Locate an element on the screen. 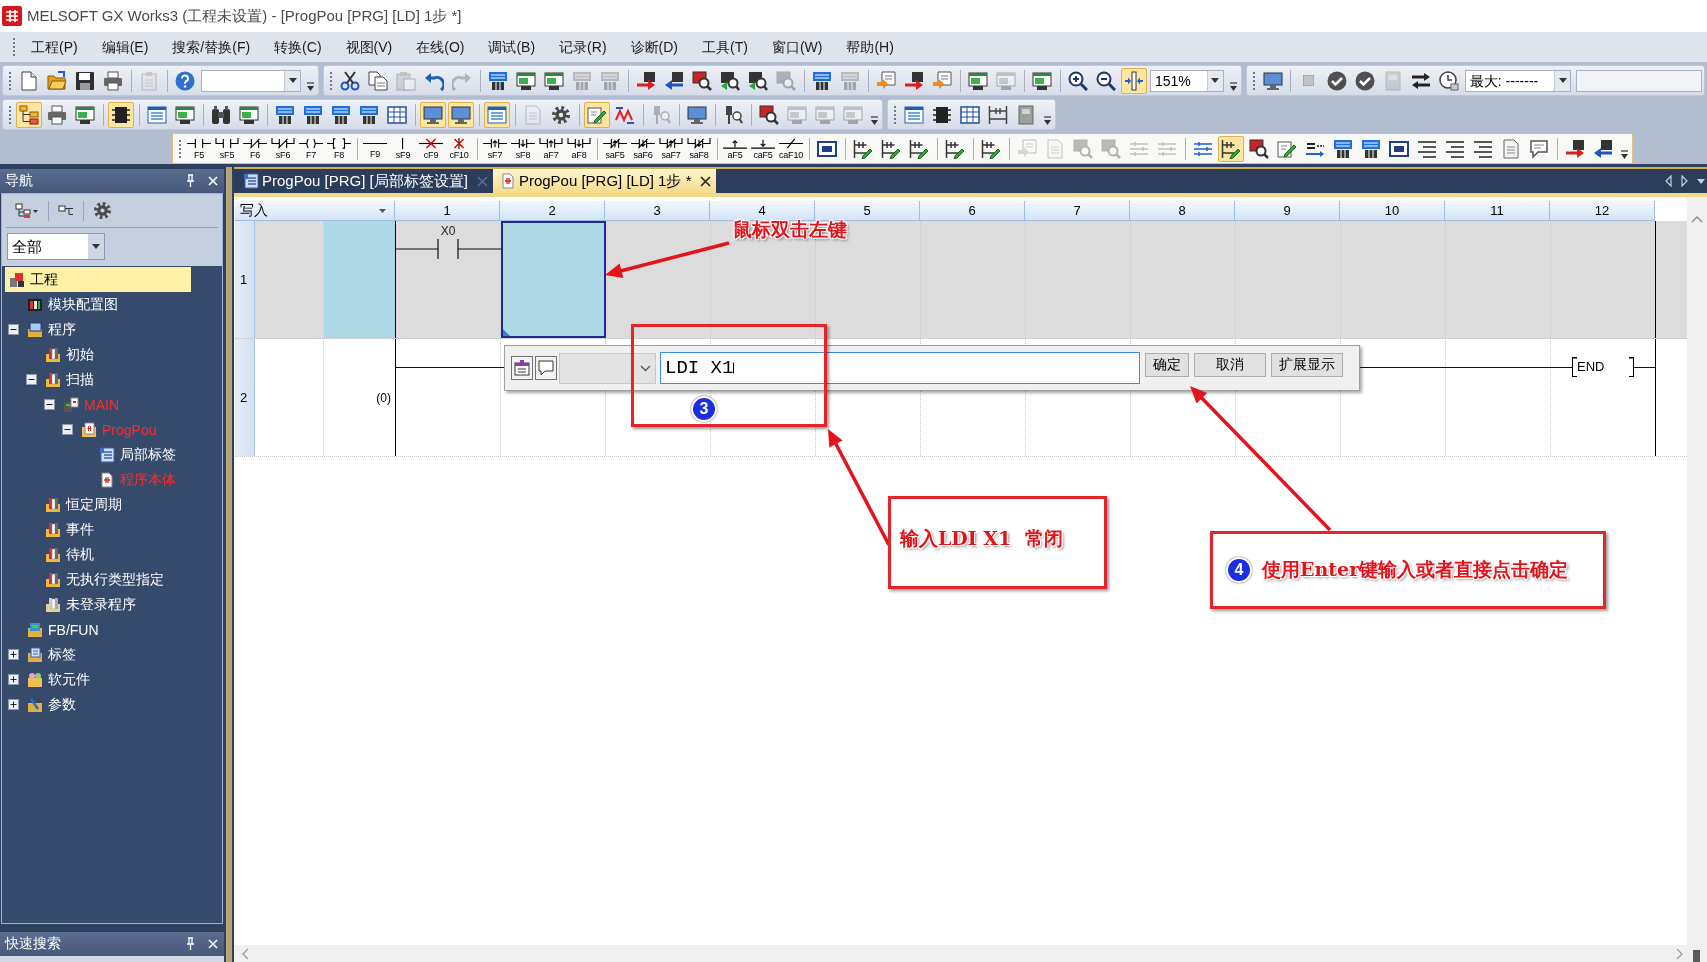  tree-item: 事件 is located at coordinates (98, 529).